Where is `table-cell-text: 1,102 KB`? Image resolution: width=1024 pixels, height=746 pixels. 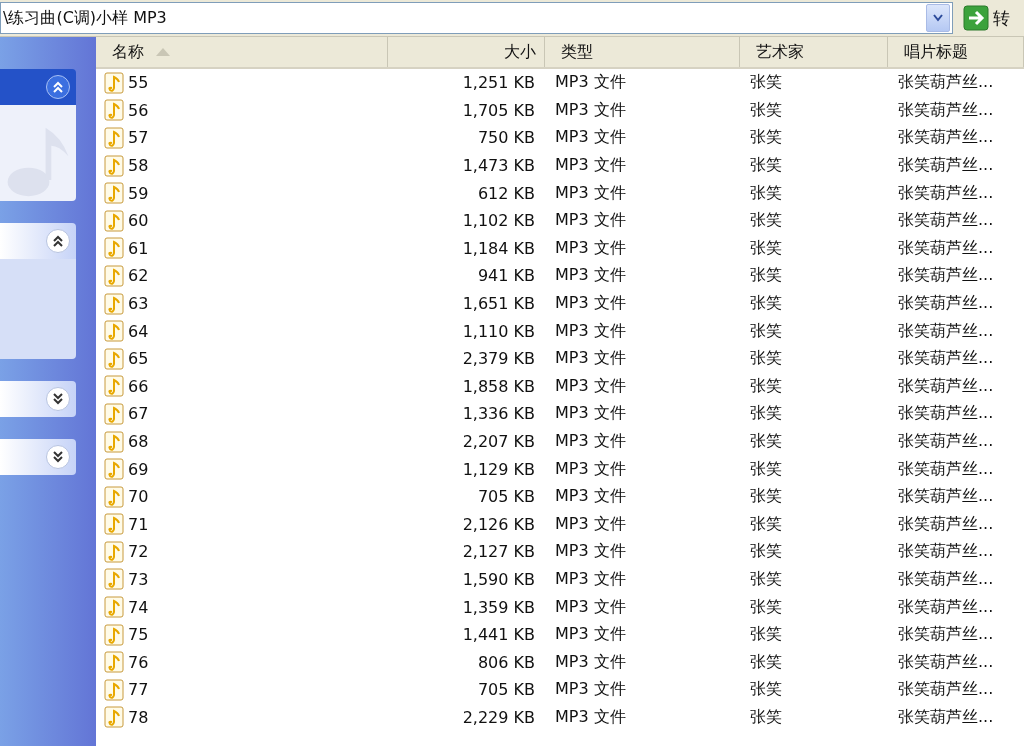 table-cell-text: 1,102 KB is located at coordinates (498, 221).